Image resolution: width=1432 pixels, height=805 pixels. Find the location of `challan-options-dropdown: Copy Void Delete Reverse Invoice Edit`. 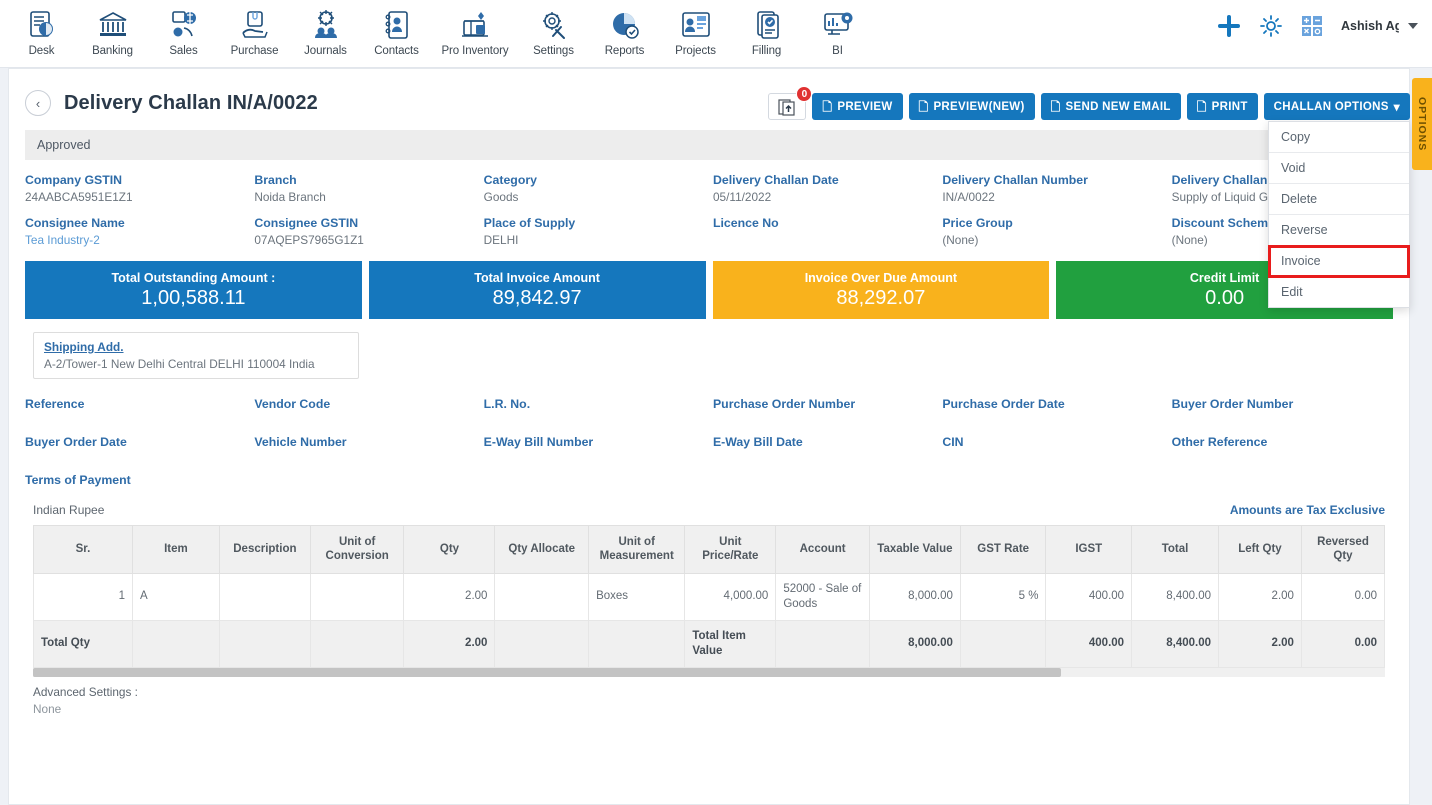

challan-options-dropdown: Copy Void Delete Reverse Invoice Edit is located at coordinates (1339, 214).